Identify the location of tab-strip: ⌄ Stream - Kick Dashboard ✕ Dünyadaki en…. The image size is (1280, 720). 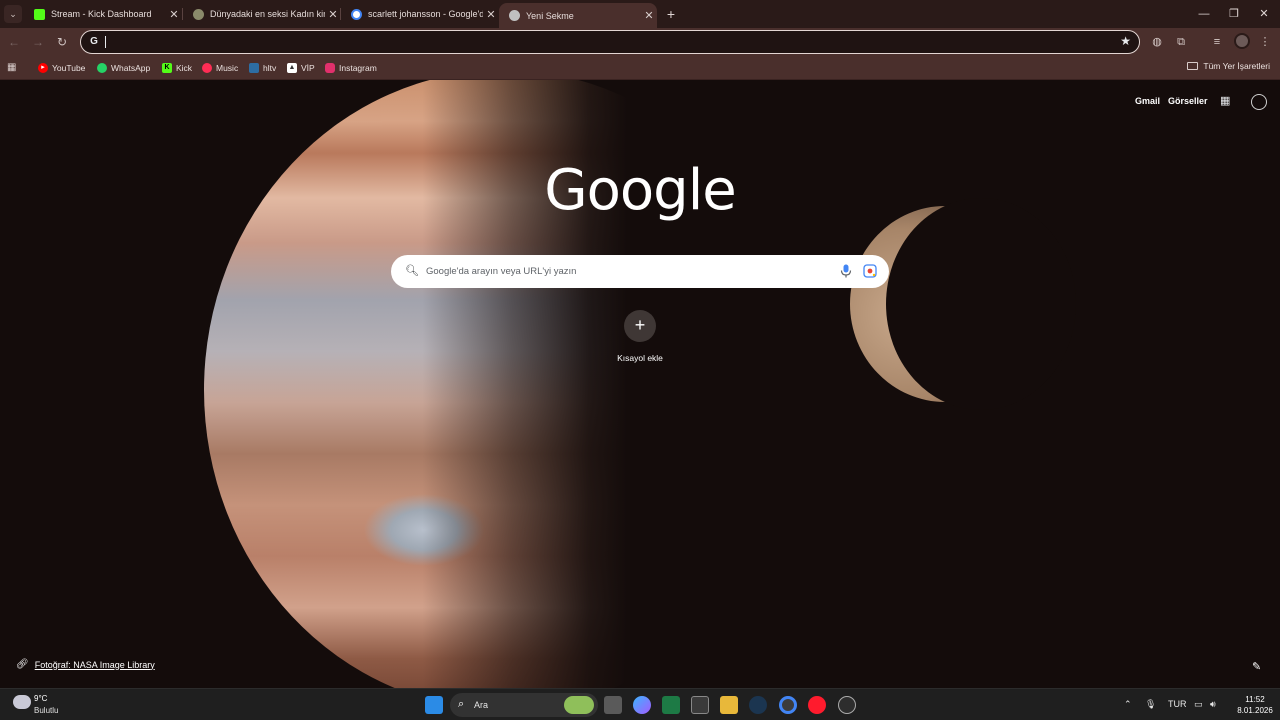
(640, 14).